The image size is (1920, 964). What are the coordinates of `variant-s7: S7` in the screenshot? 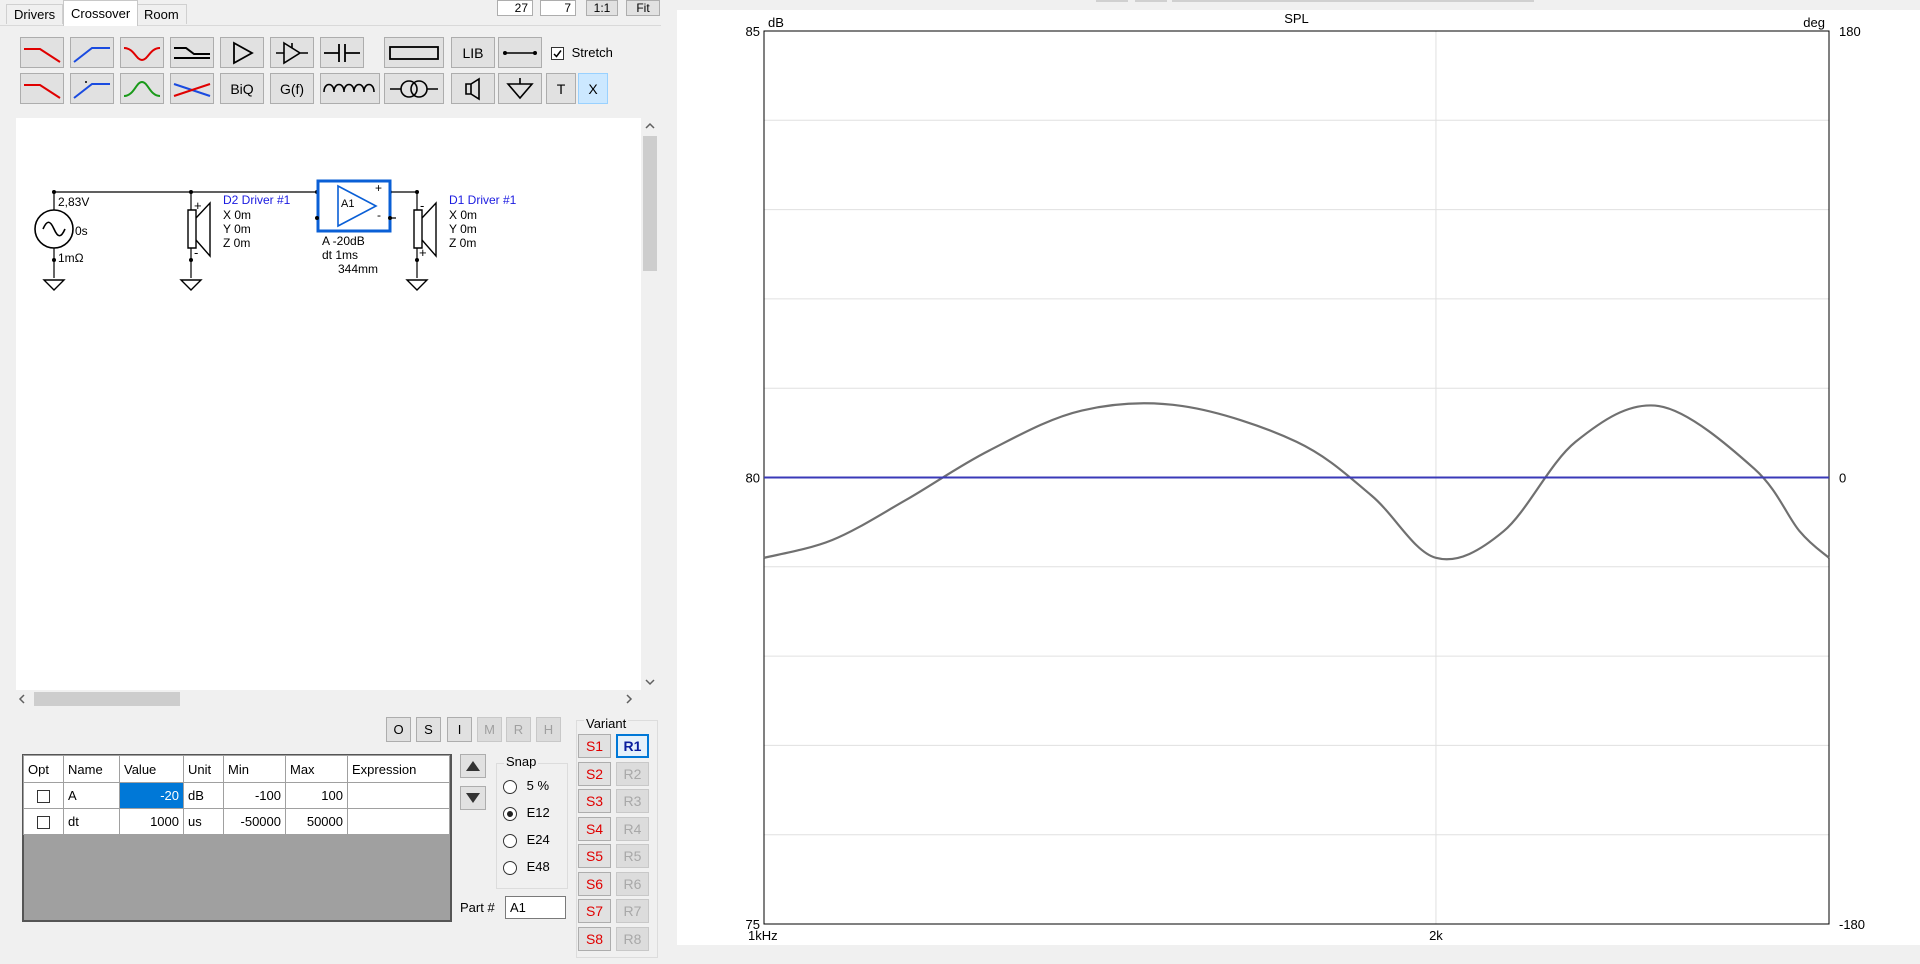 It's located at (594, 911).